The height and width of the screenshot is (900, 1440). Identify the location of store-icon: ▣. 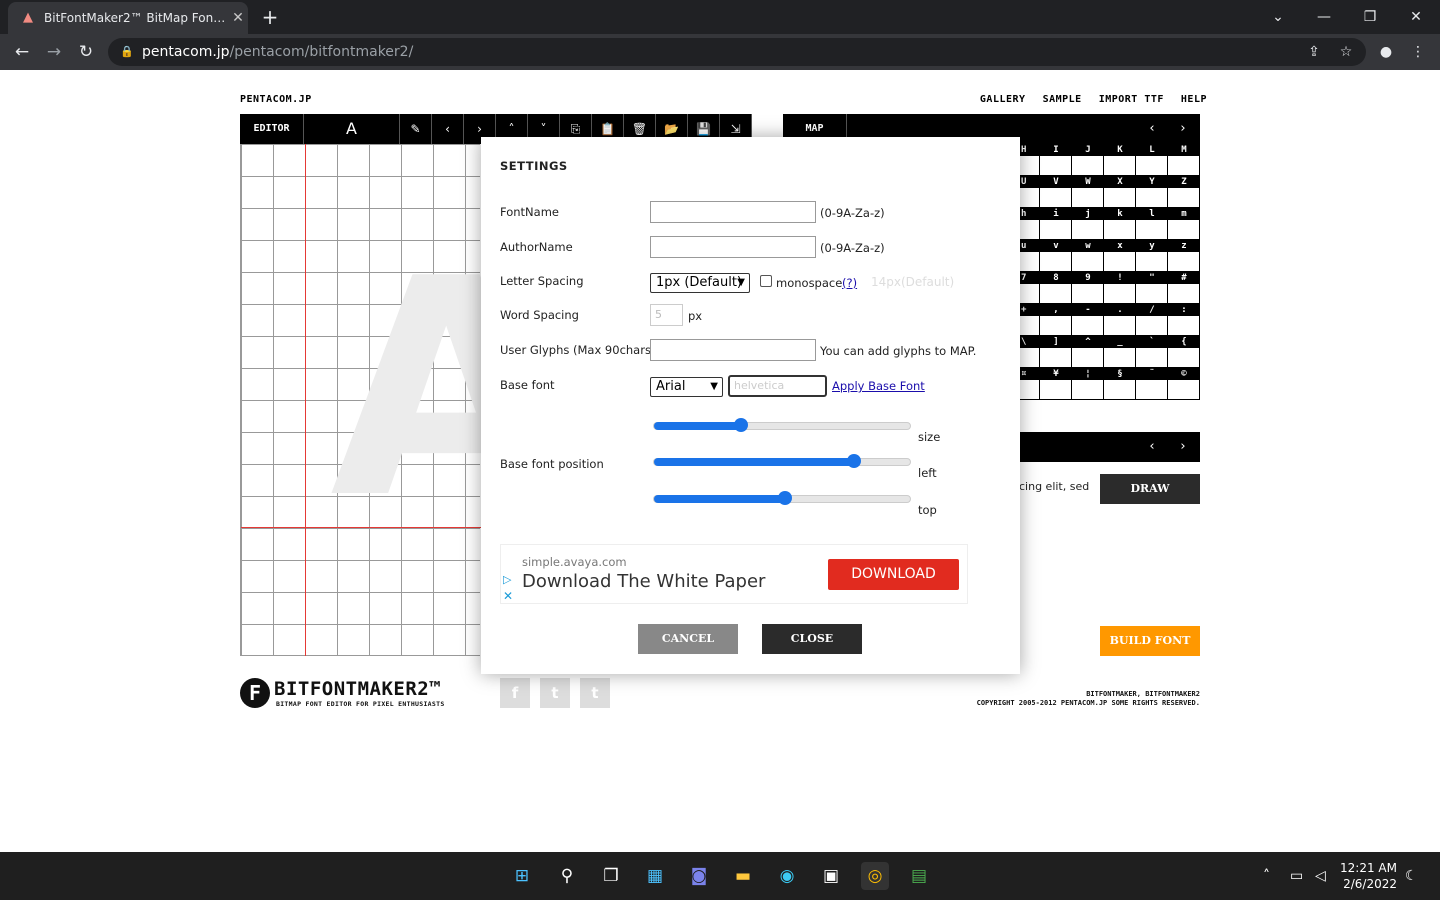
(831, 876).